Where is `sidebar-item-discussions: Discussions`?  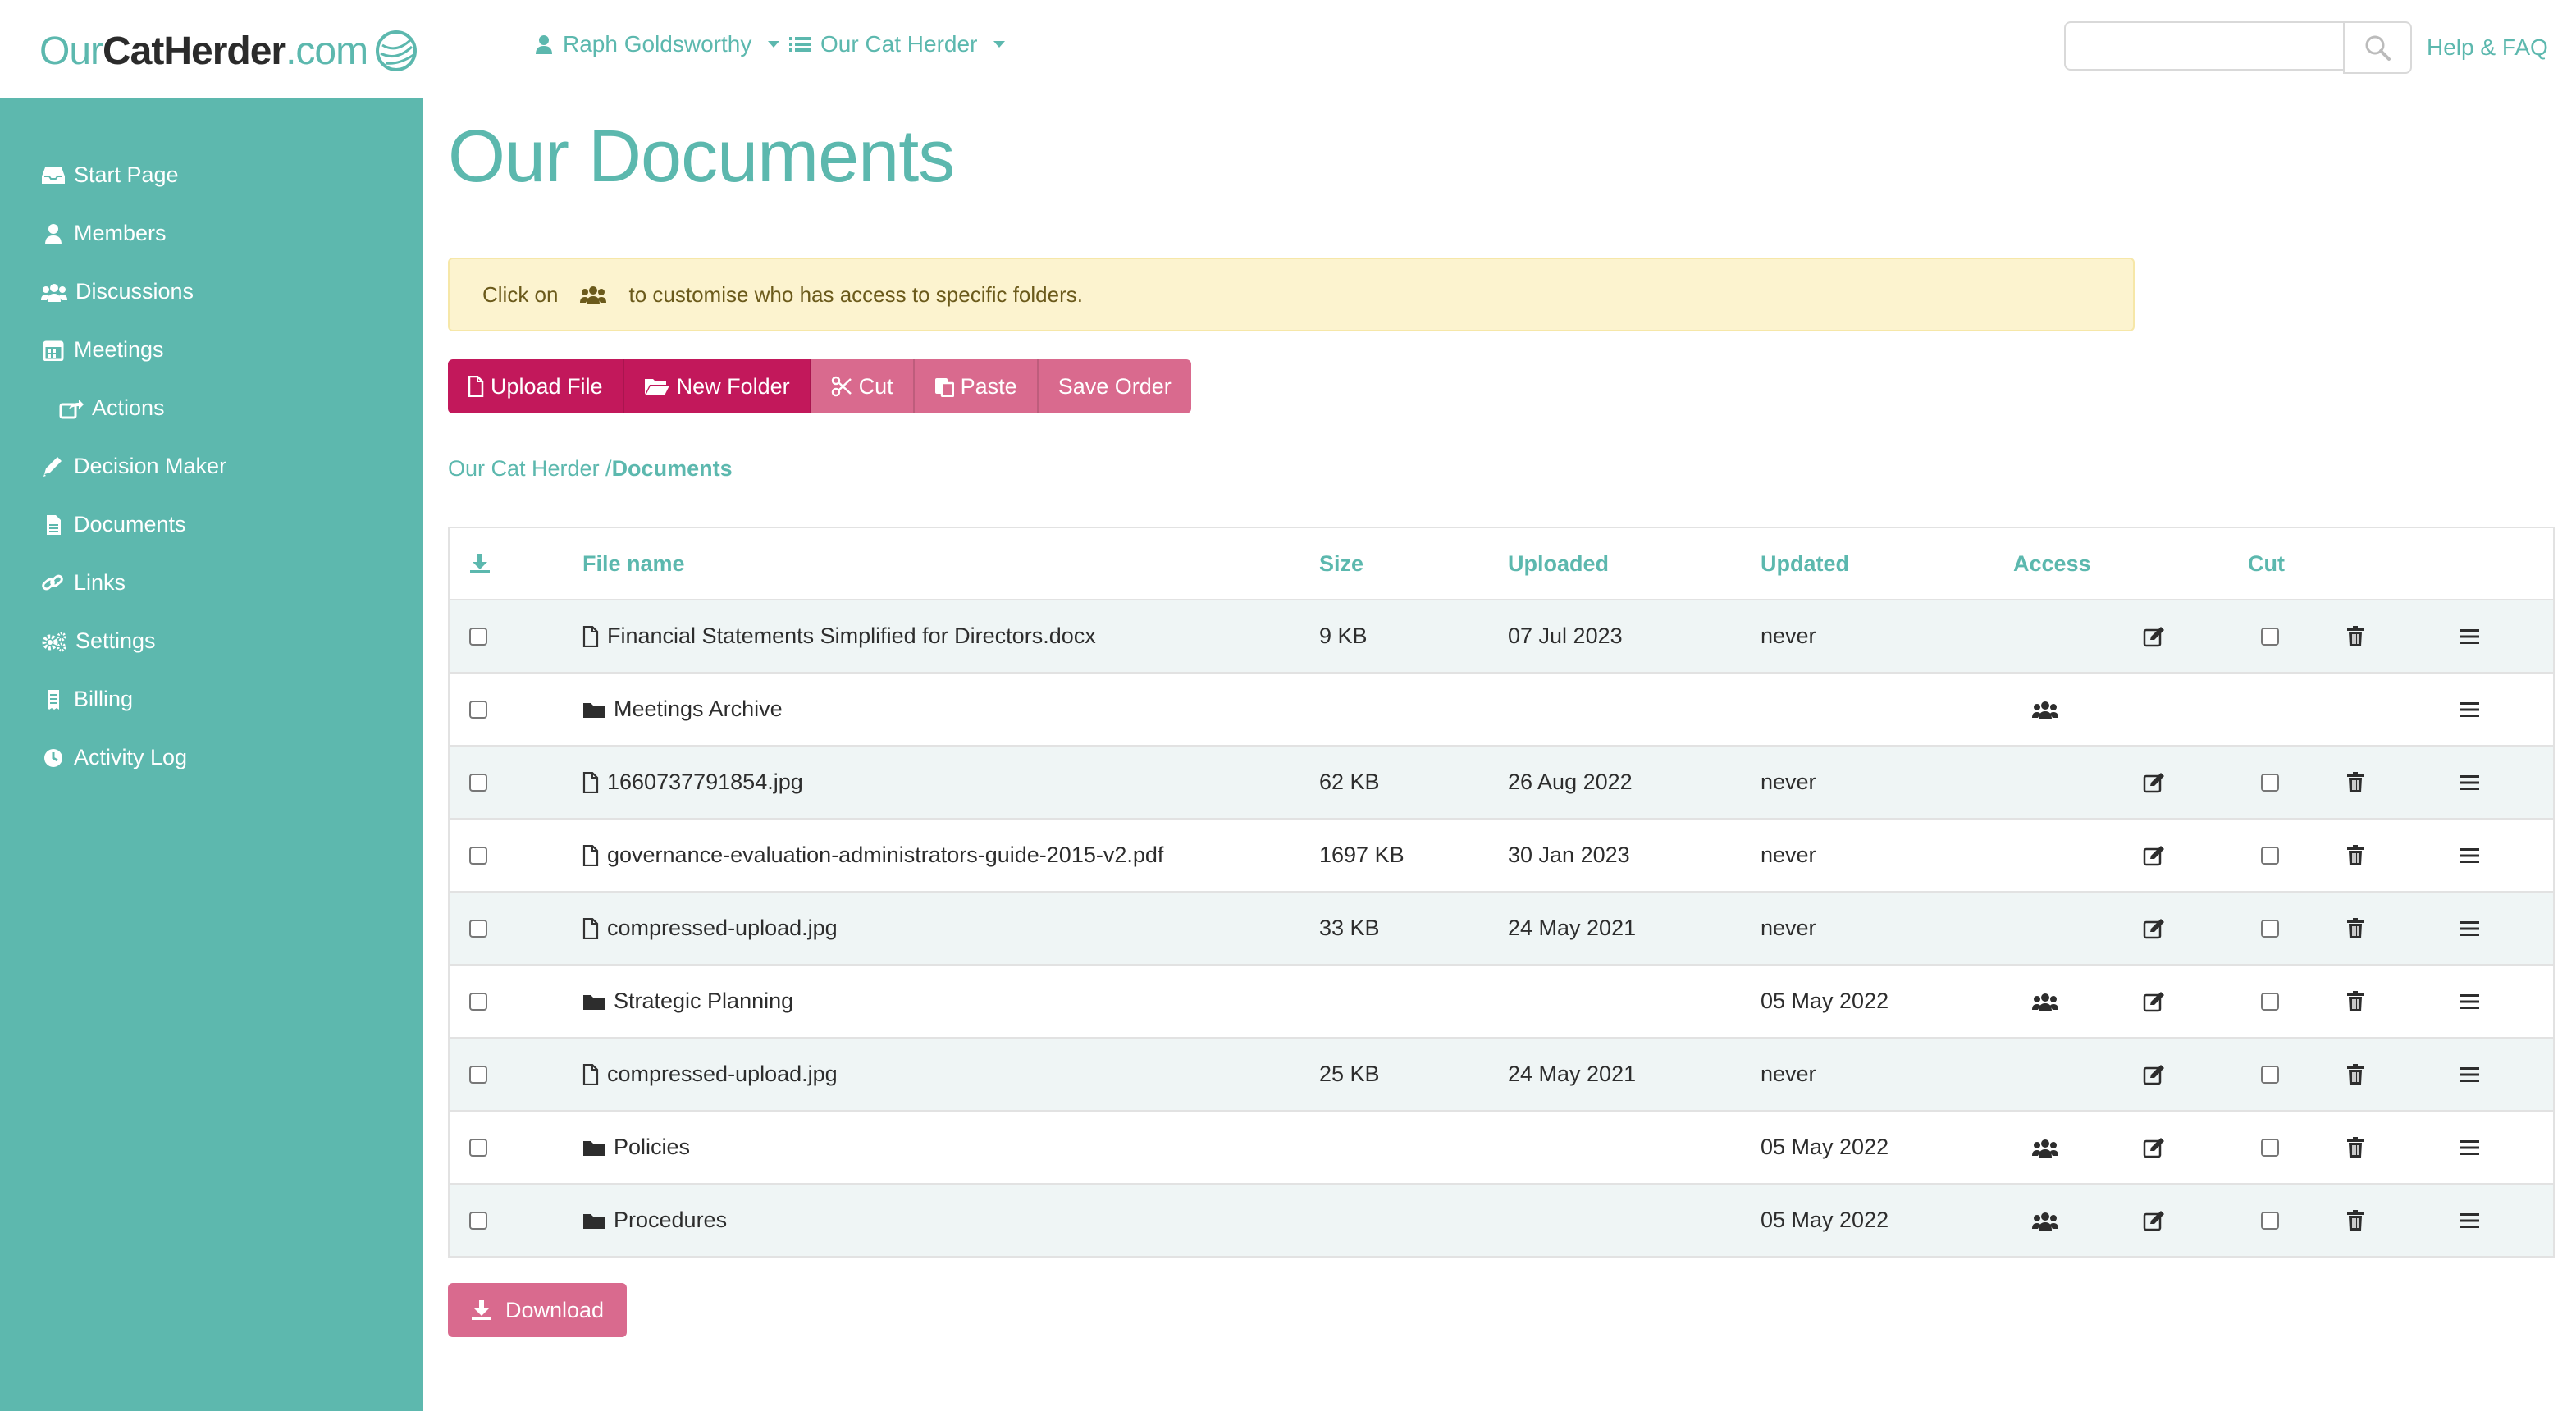 sidebar-item-discussions: Discussions is located at coordinates (118, 291).